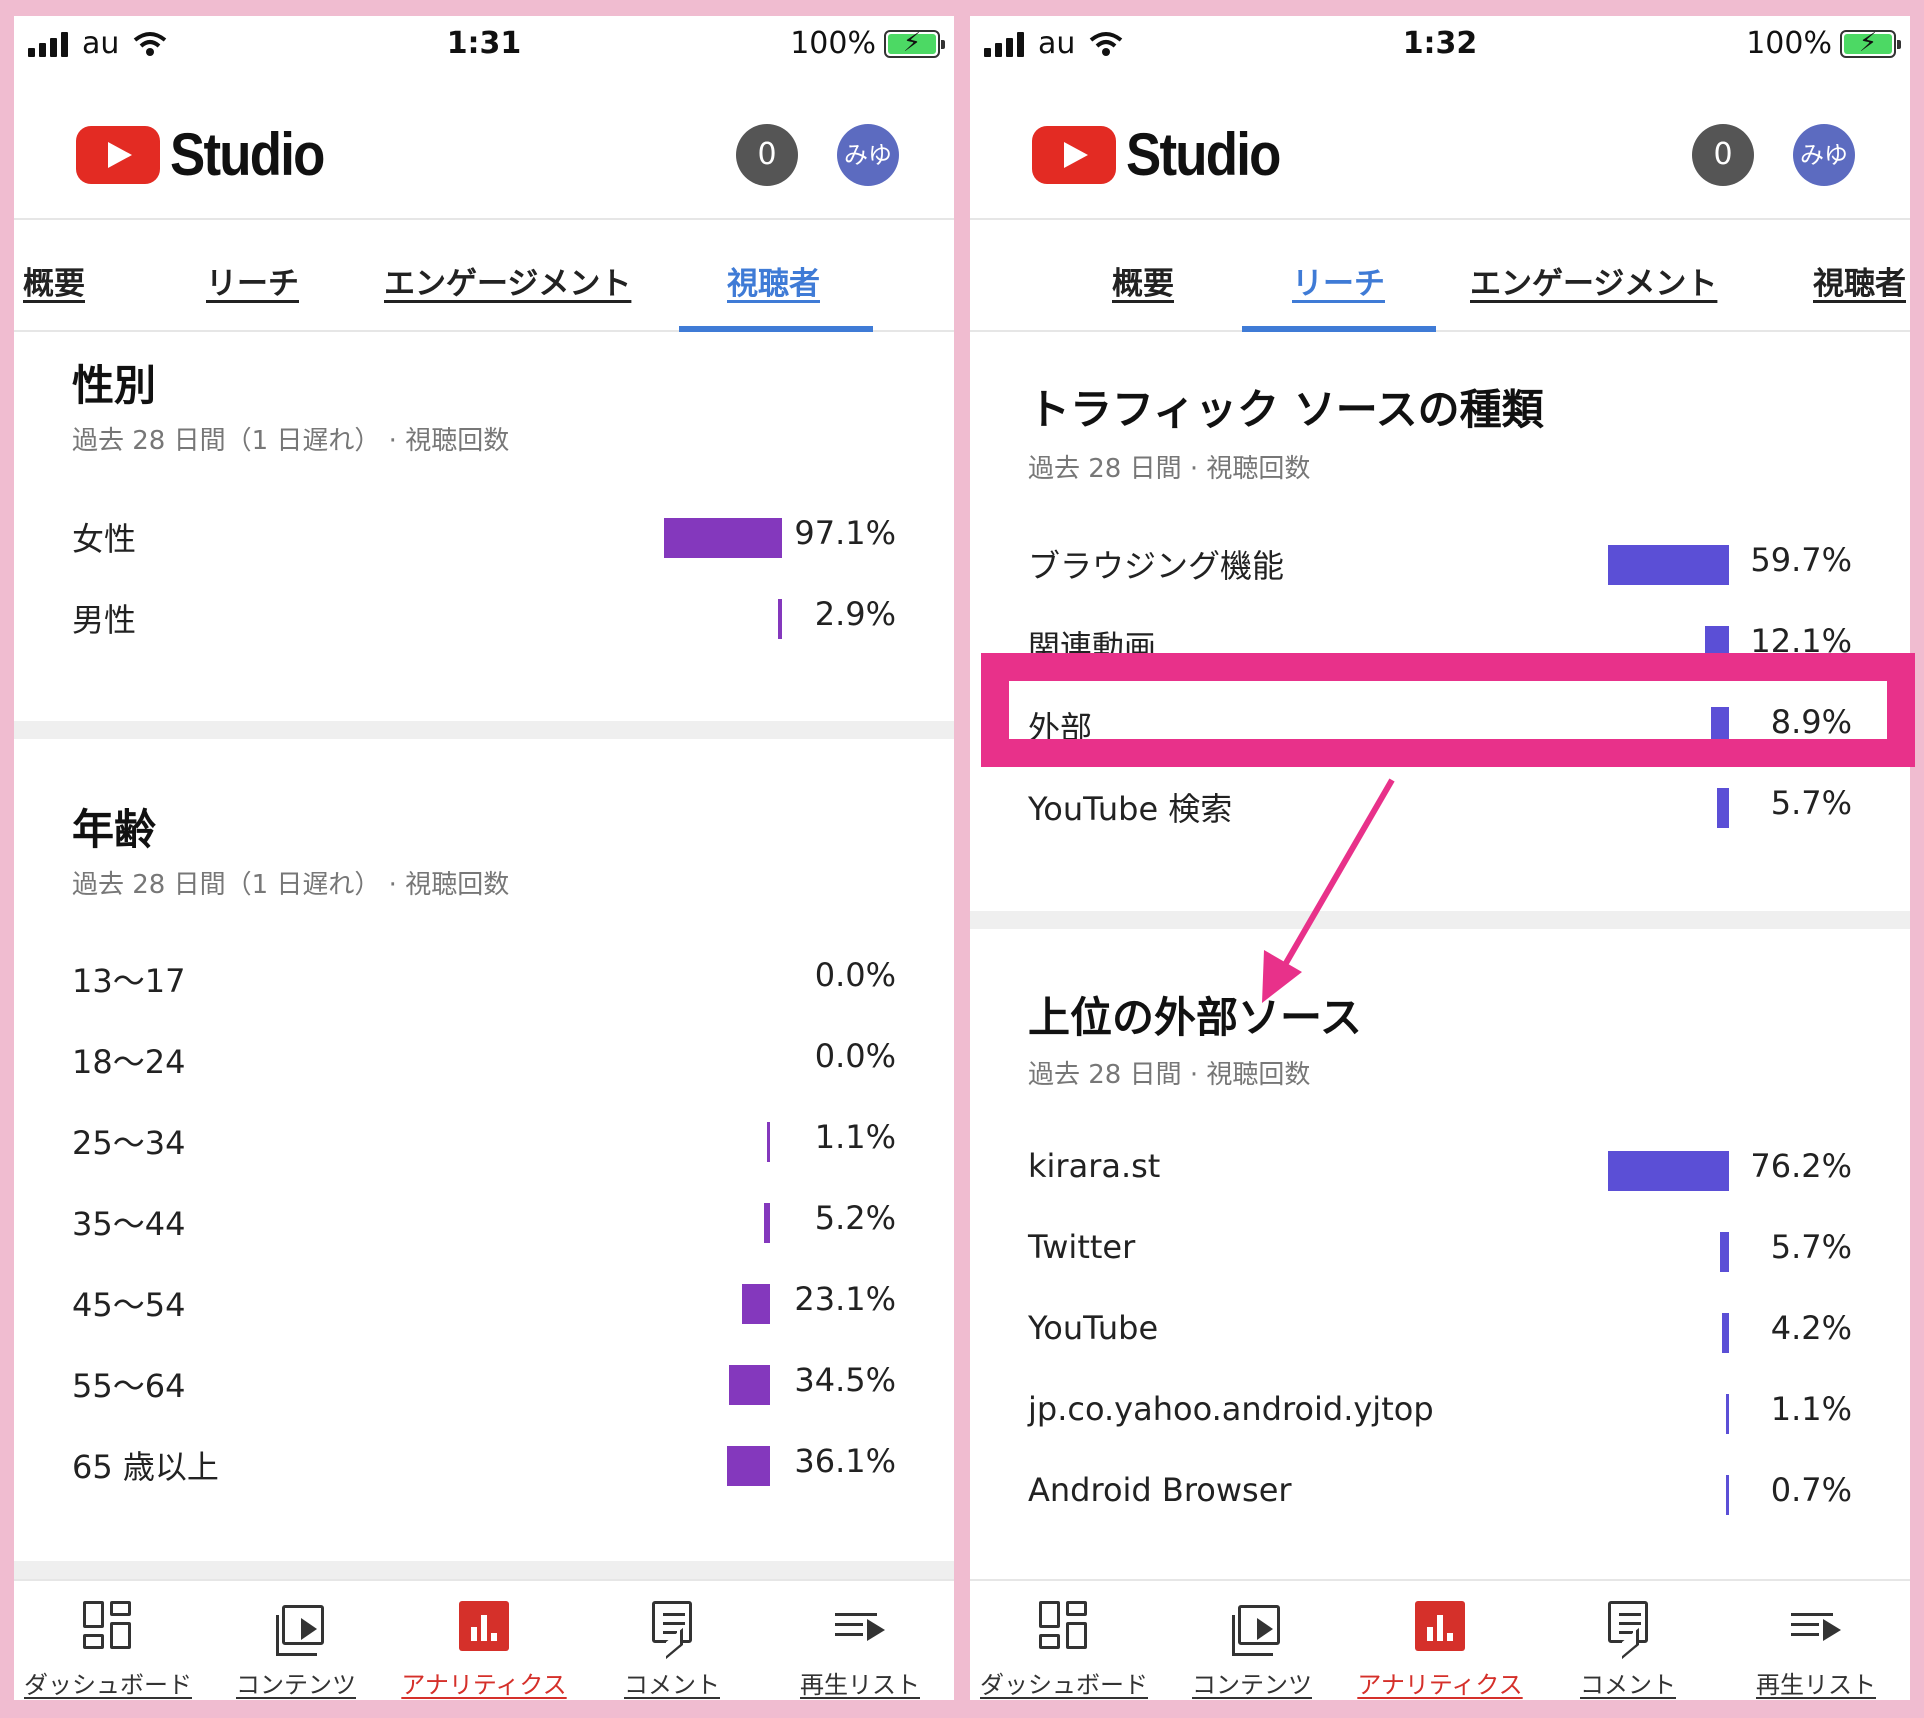 Image resolution: width=1924 pixels, height=1718 pixels. What do you see at coordinates (1169, 1075) in the screenshot?
I see `external-sources-subtitle: 過去 28 日間 · 視聴回数` at bounding box center [1169, 1075].